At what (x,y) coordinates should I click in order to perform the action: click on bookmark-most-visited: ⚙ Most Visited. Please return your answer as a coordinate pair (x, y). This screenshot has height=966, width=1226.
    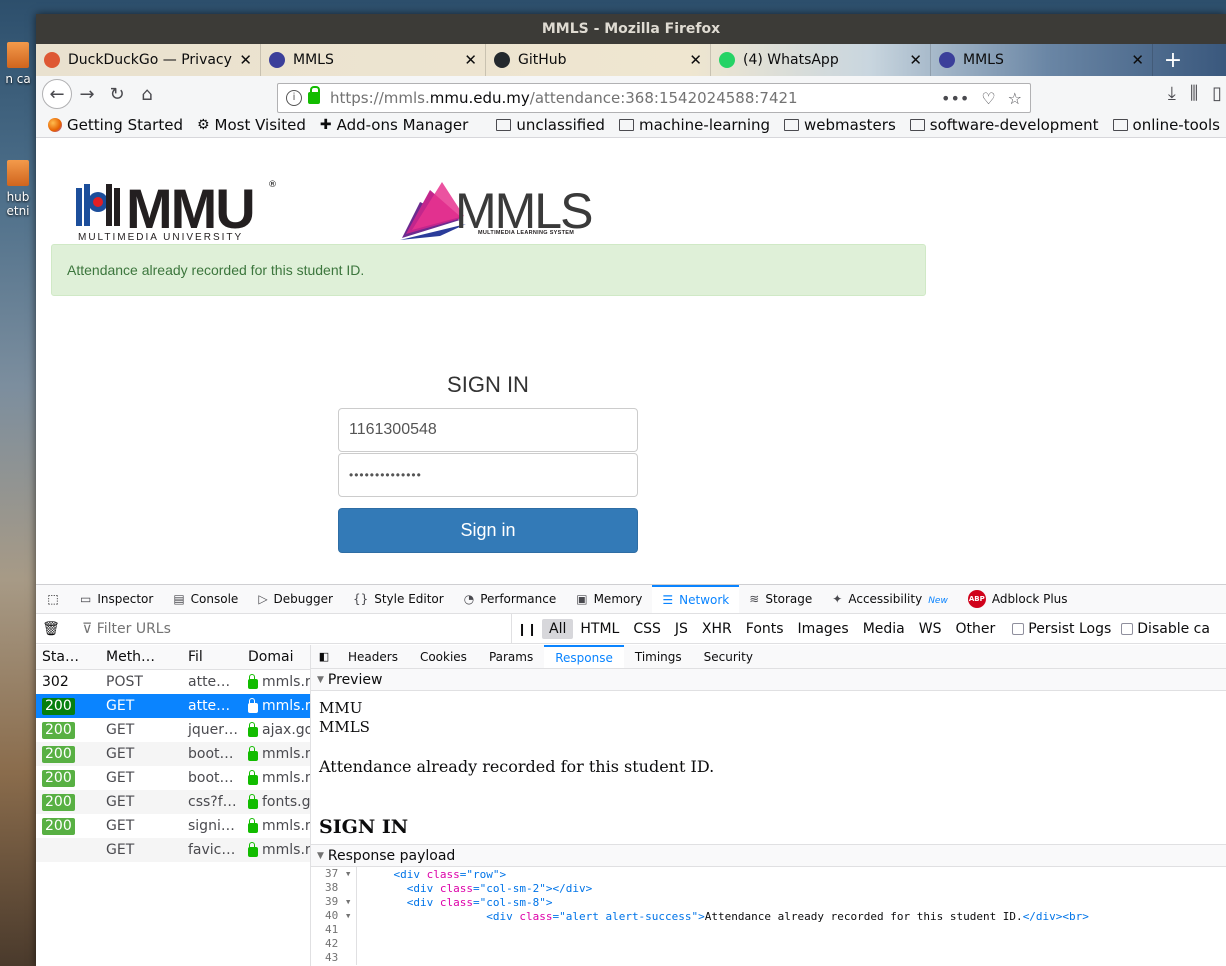
    Looking at the image, I should click on (251, 125).